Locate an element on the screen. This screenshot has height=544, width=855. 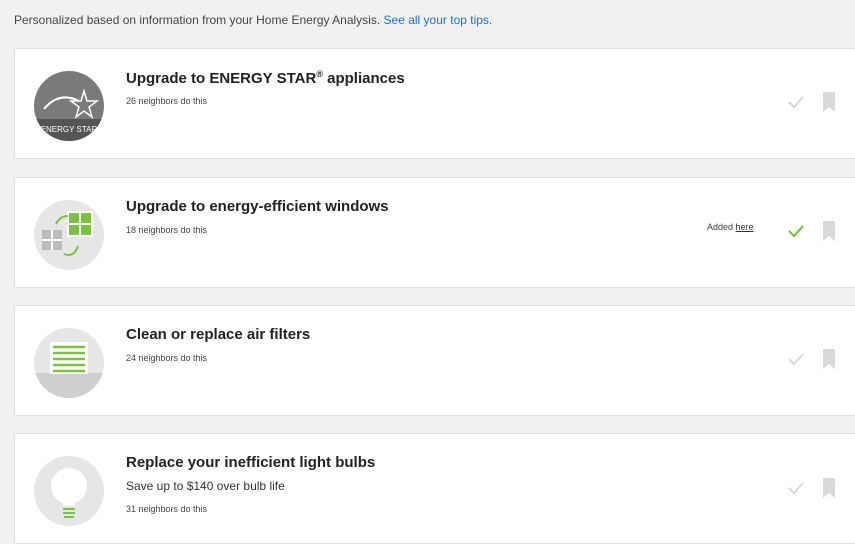
added-here-link: here is located at coordinates (745, 227).